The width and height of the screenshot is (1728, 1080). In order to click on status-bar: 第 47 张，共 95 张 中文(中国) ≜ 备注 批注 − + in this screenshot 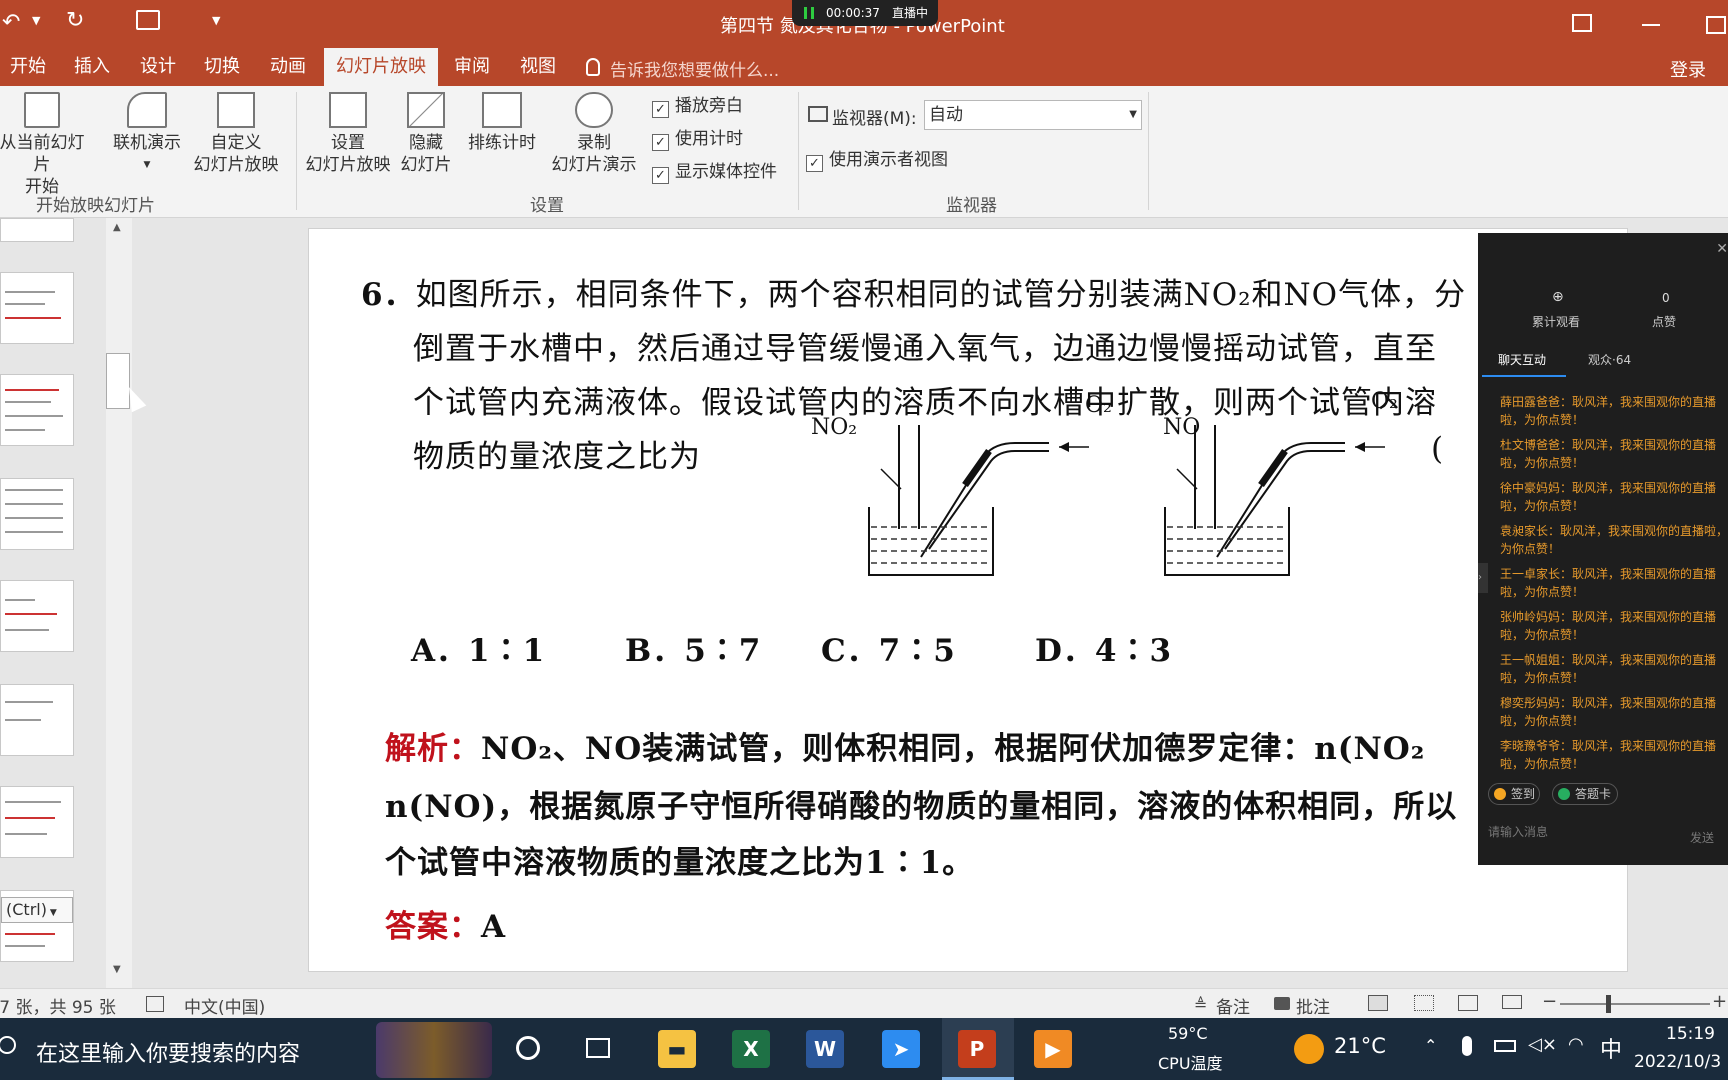, I will do `click(864, 1003)`.